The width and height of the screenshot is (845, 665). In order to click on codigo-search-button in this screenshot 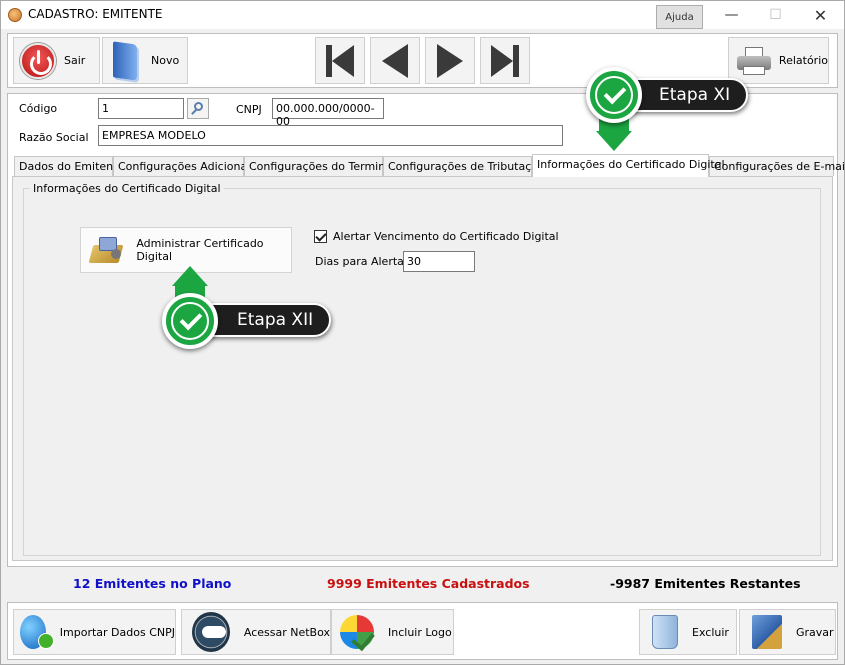, I will do `click(198, 108)`.